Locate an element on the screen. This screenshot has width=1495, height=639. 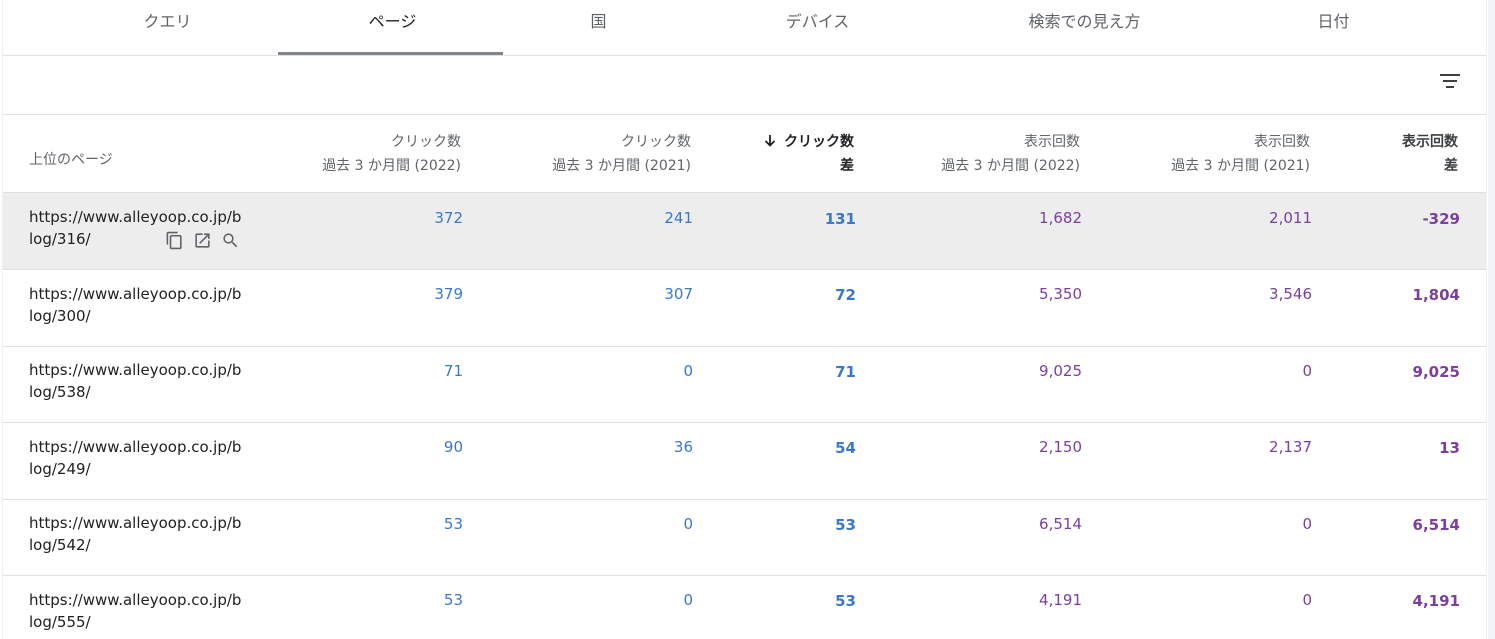
page-url: https://www.alleyoop.co.jp/b log/300/ is located at coordinates (135, 305).